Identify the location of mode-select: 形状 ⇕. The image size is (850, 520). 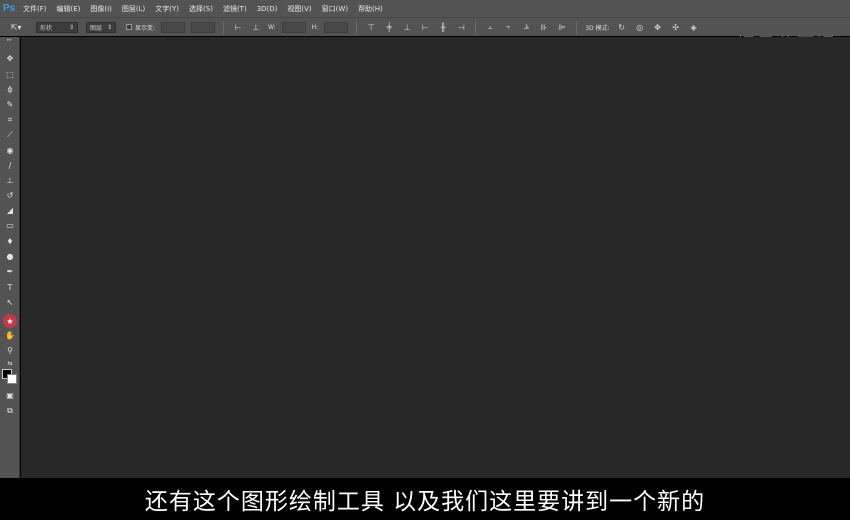
(57, 27).